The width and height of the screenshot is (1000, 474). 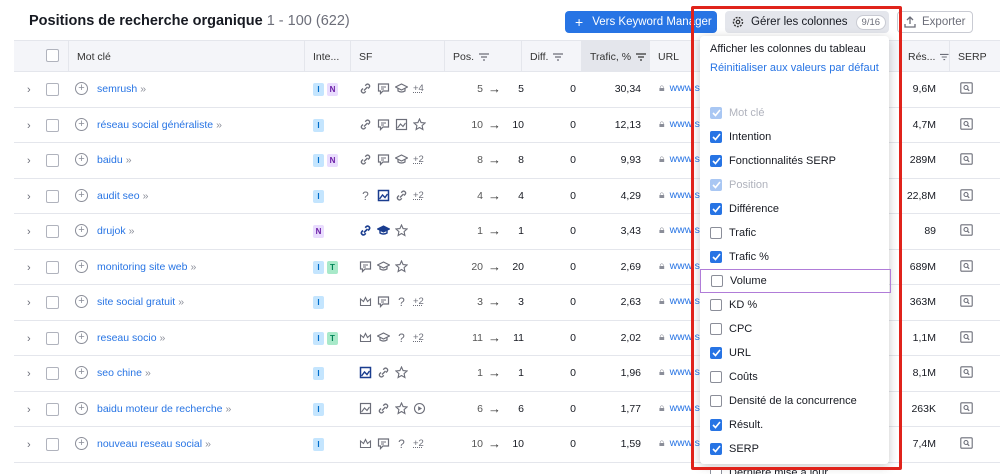 I want to click on keyword-link: monitoring site web», so click(x=146, y=267).